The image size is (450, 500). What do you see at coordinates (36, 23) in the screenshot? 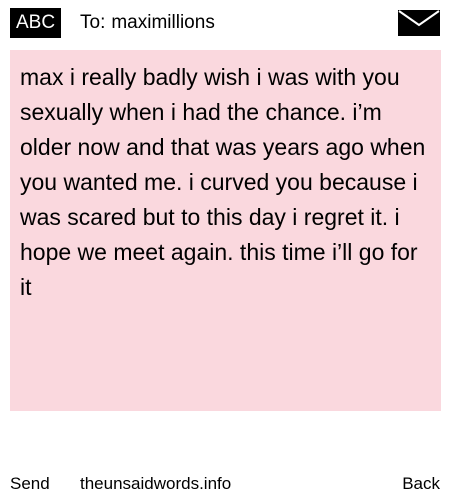
I see `input-mode-badge: ABC` at bounding box center [36, 23].